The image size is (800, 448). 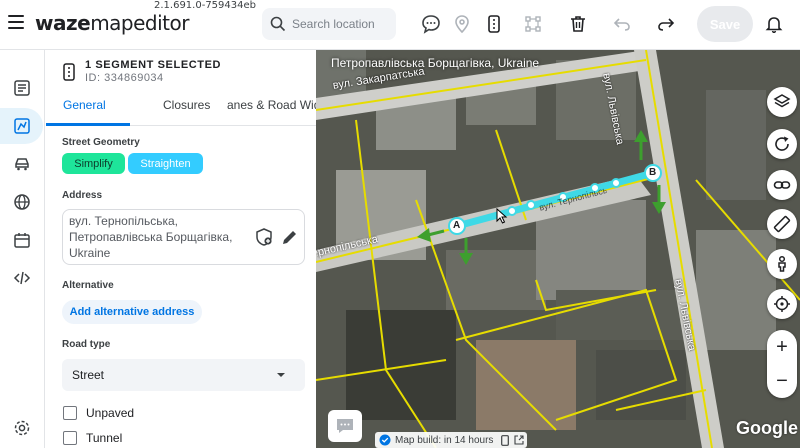 I want to click on chat-button, so click(x=345, y=426).